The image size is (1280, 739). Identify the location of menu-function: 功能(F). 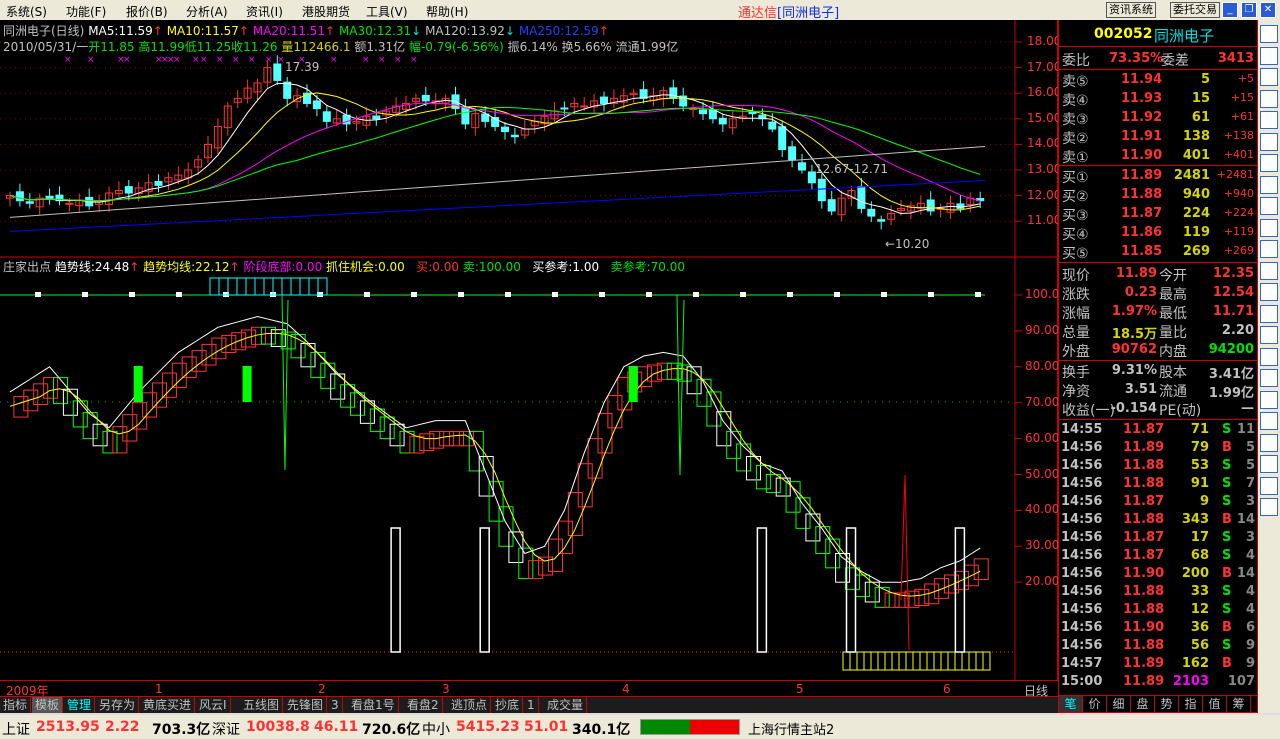
(86, 11).